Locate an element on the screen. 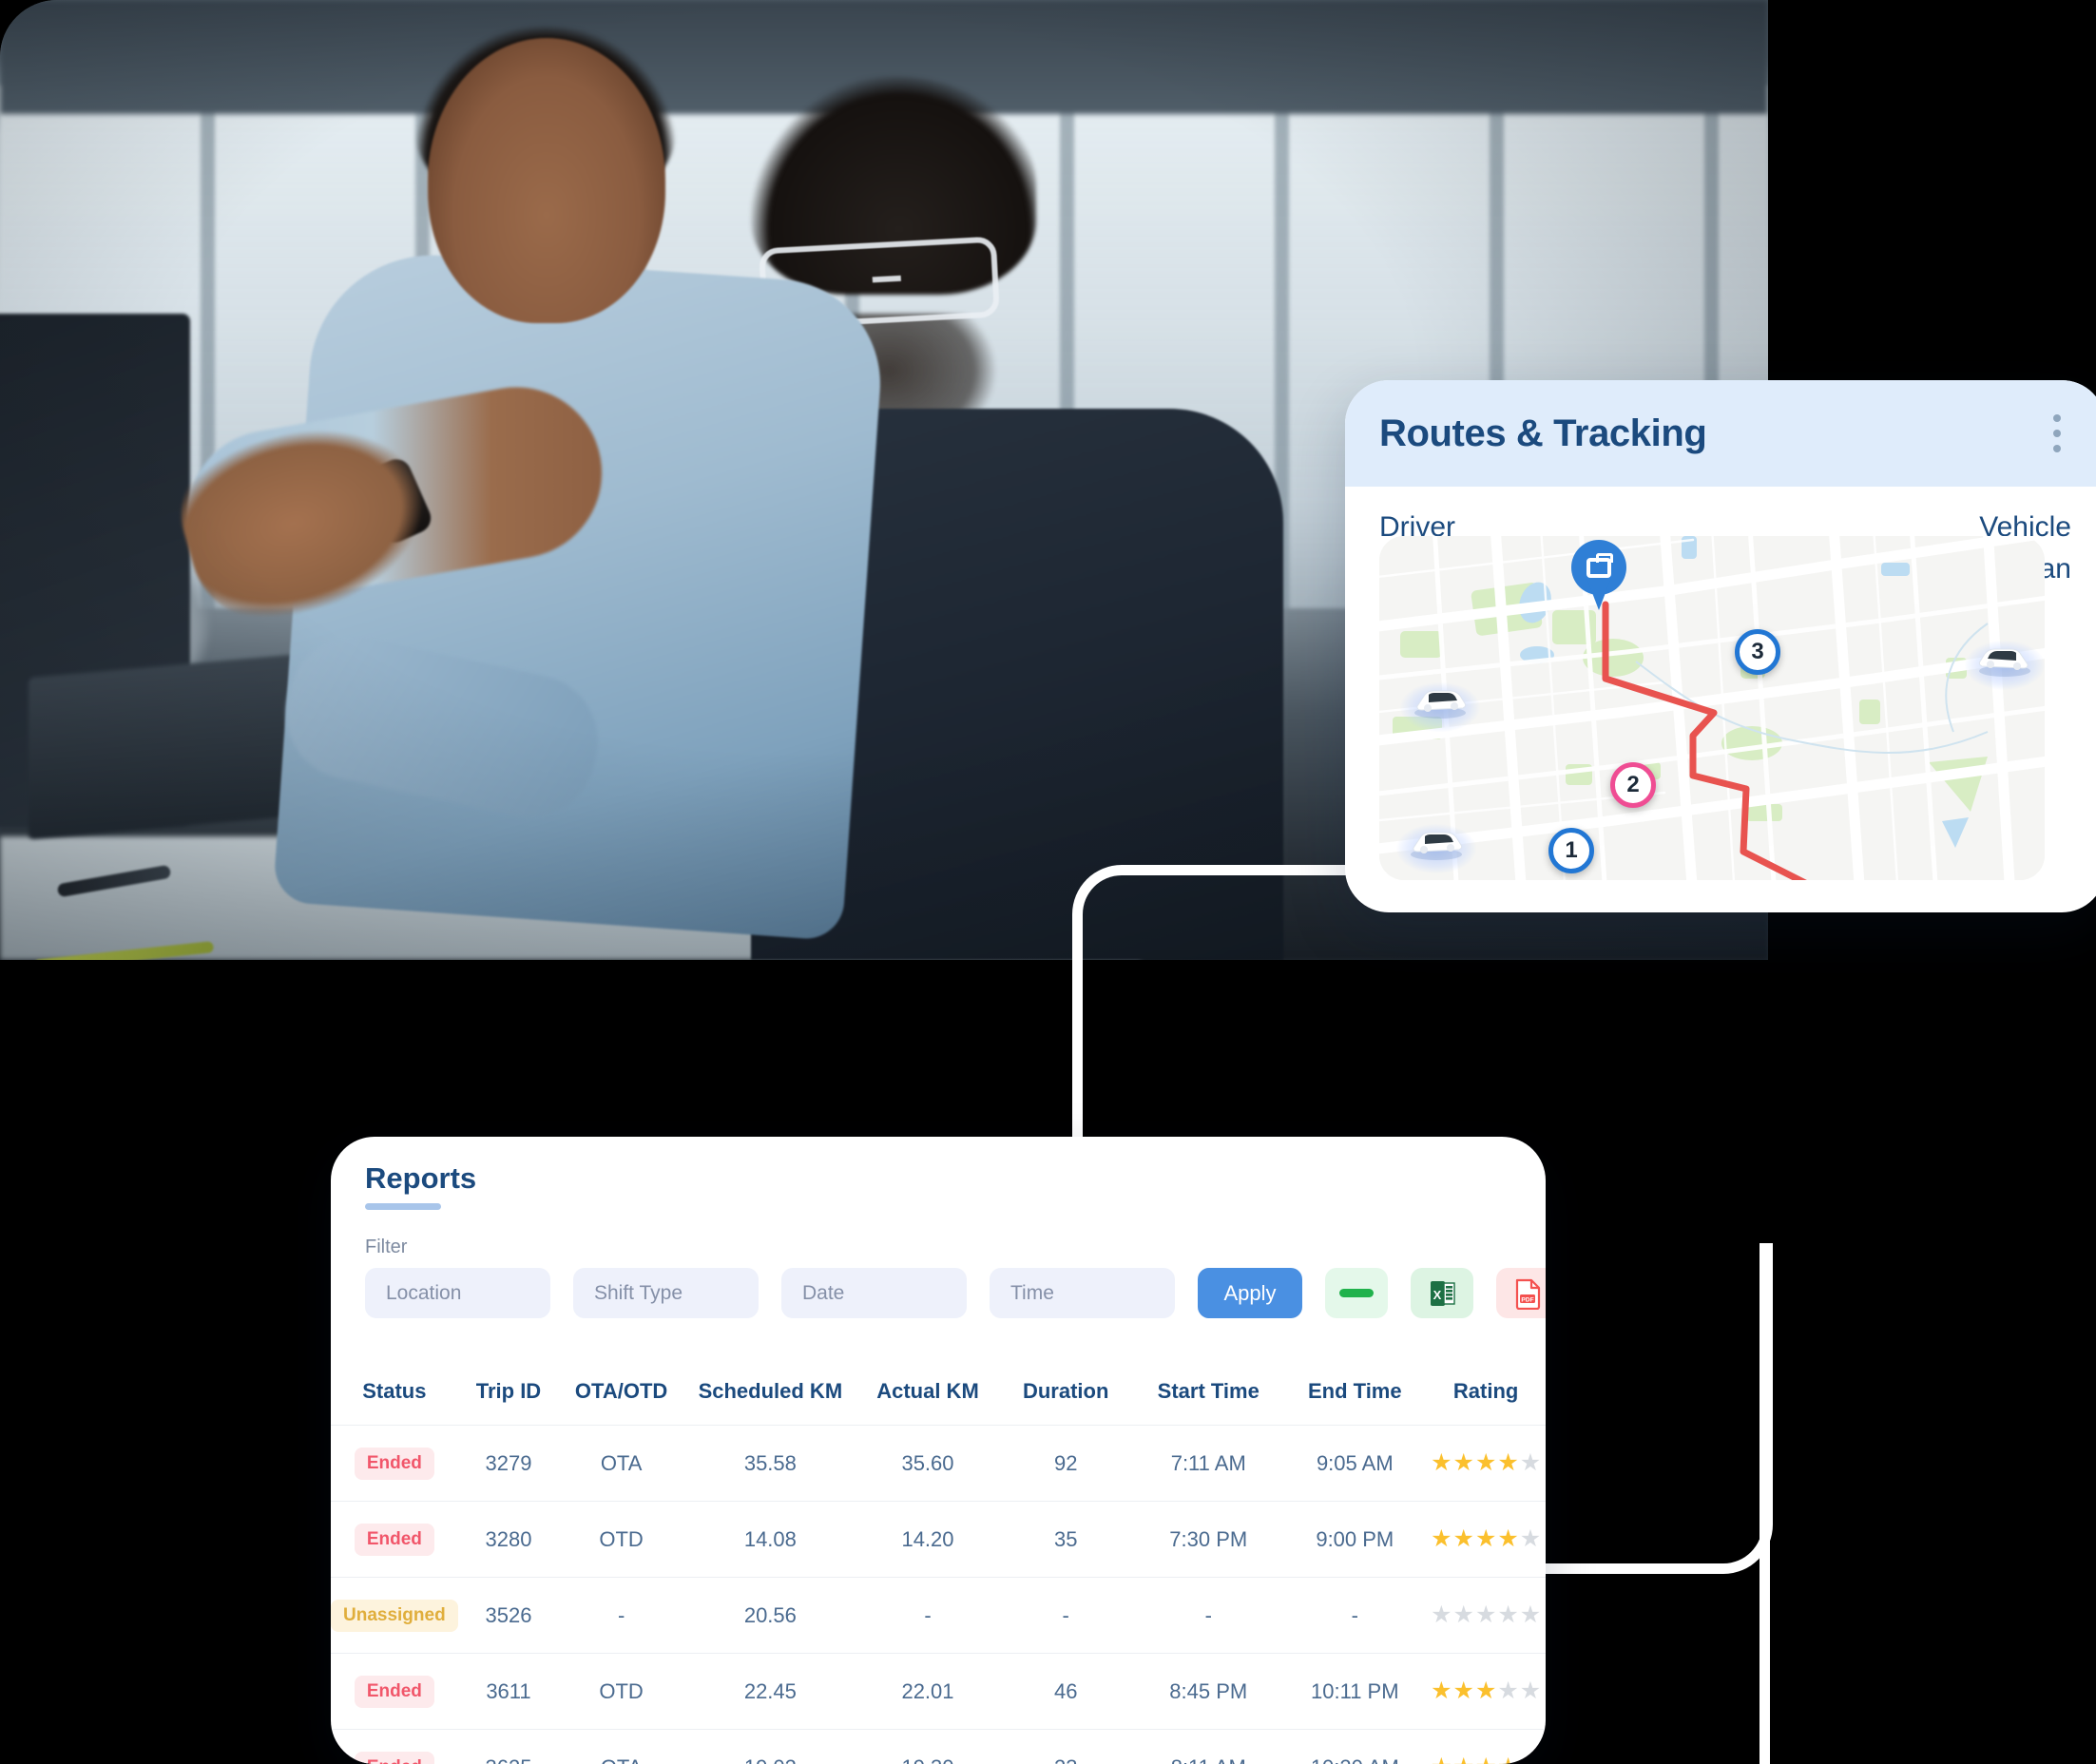  map-stop-marker-3: 3 is located at coordinates (1758, 652).